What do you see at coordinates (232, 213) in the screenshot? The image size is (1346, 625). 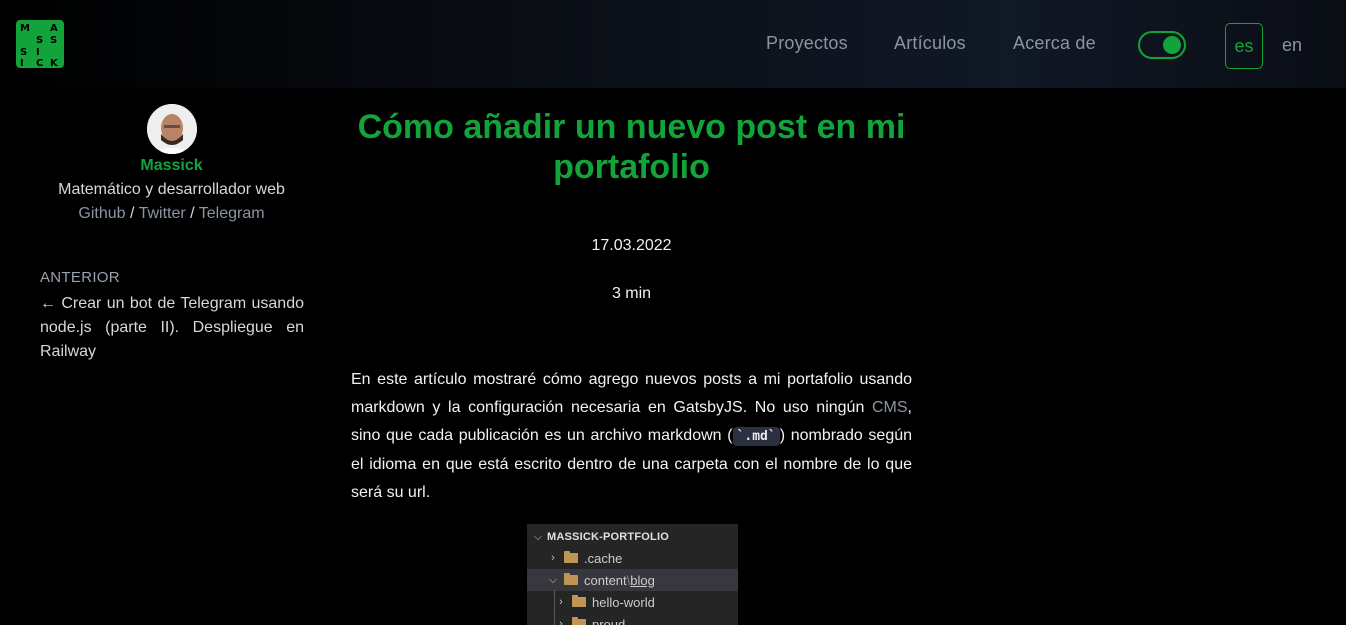 I see `telegram-link: Telegram` at bounding box center [232, 213].